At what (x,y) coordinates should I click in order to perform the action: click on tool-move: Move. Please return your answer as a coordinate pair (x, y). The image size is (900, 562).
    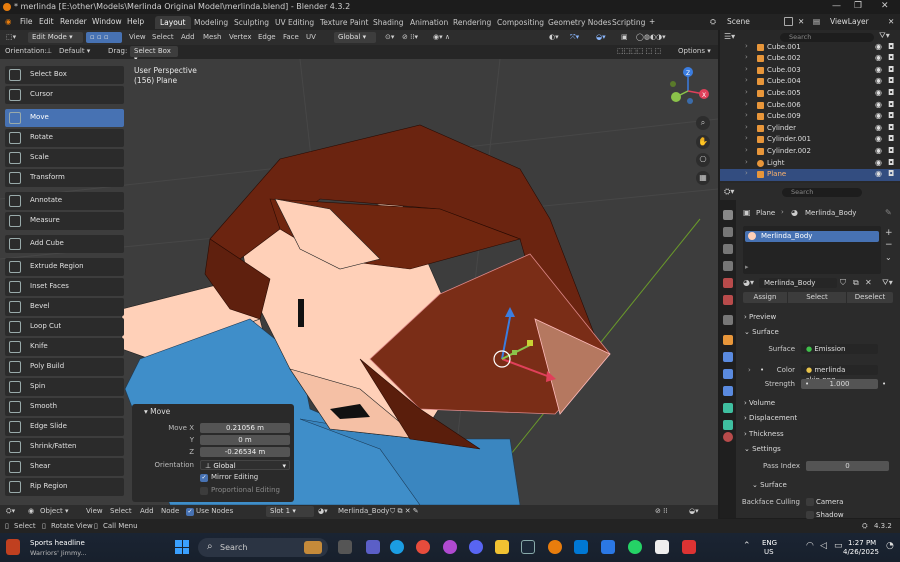
    Looking at the image, I should click on (64, 118).